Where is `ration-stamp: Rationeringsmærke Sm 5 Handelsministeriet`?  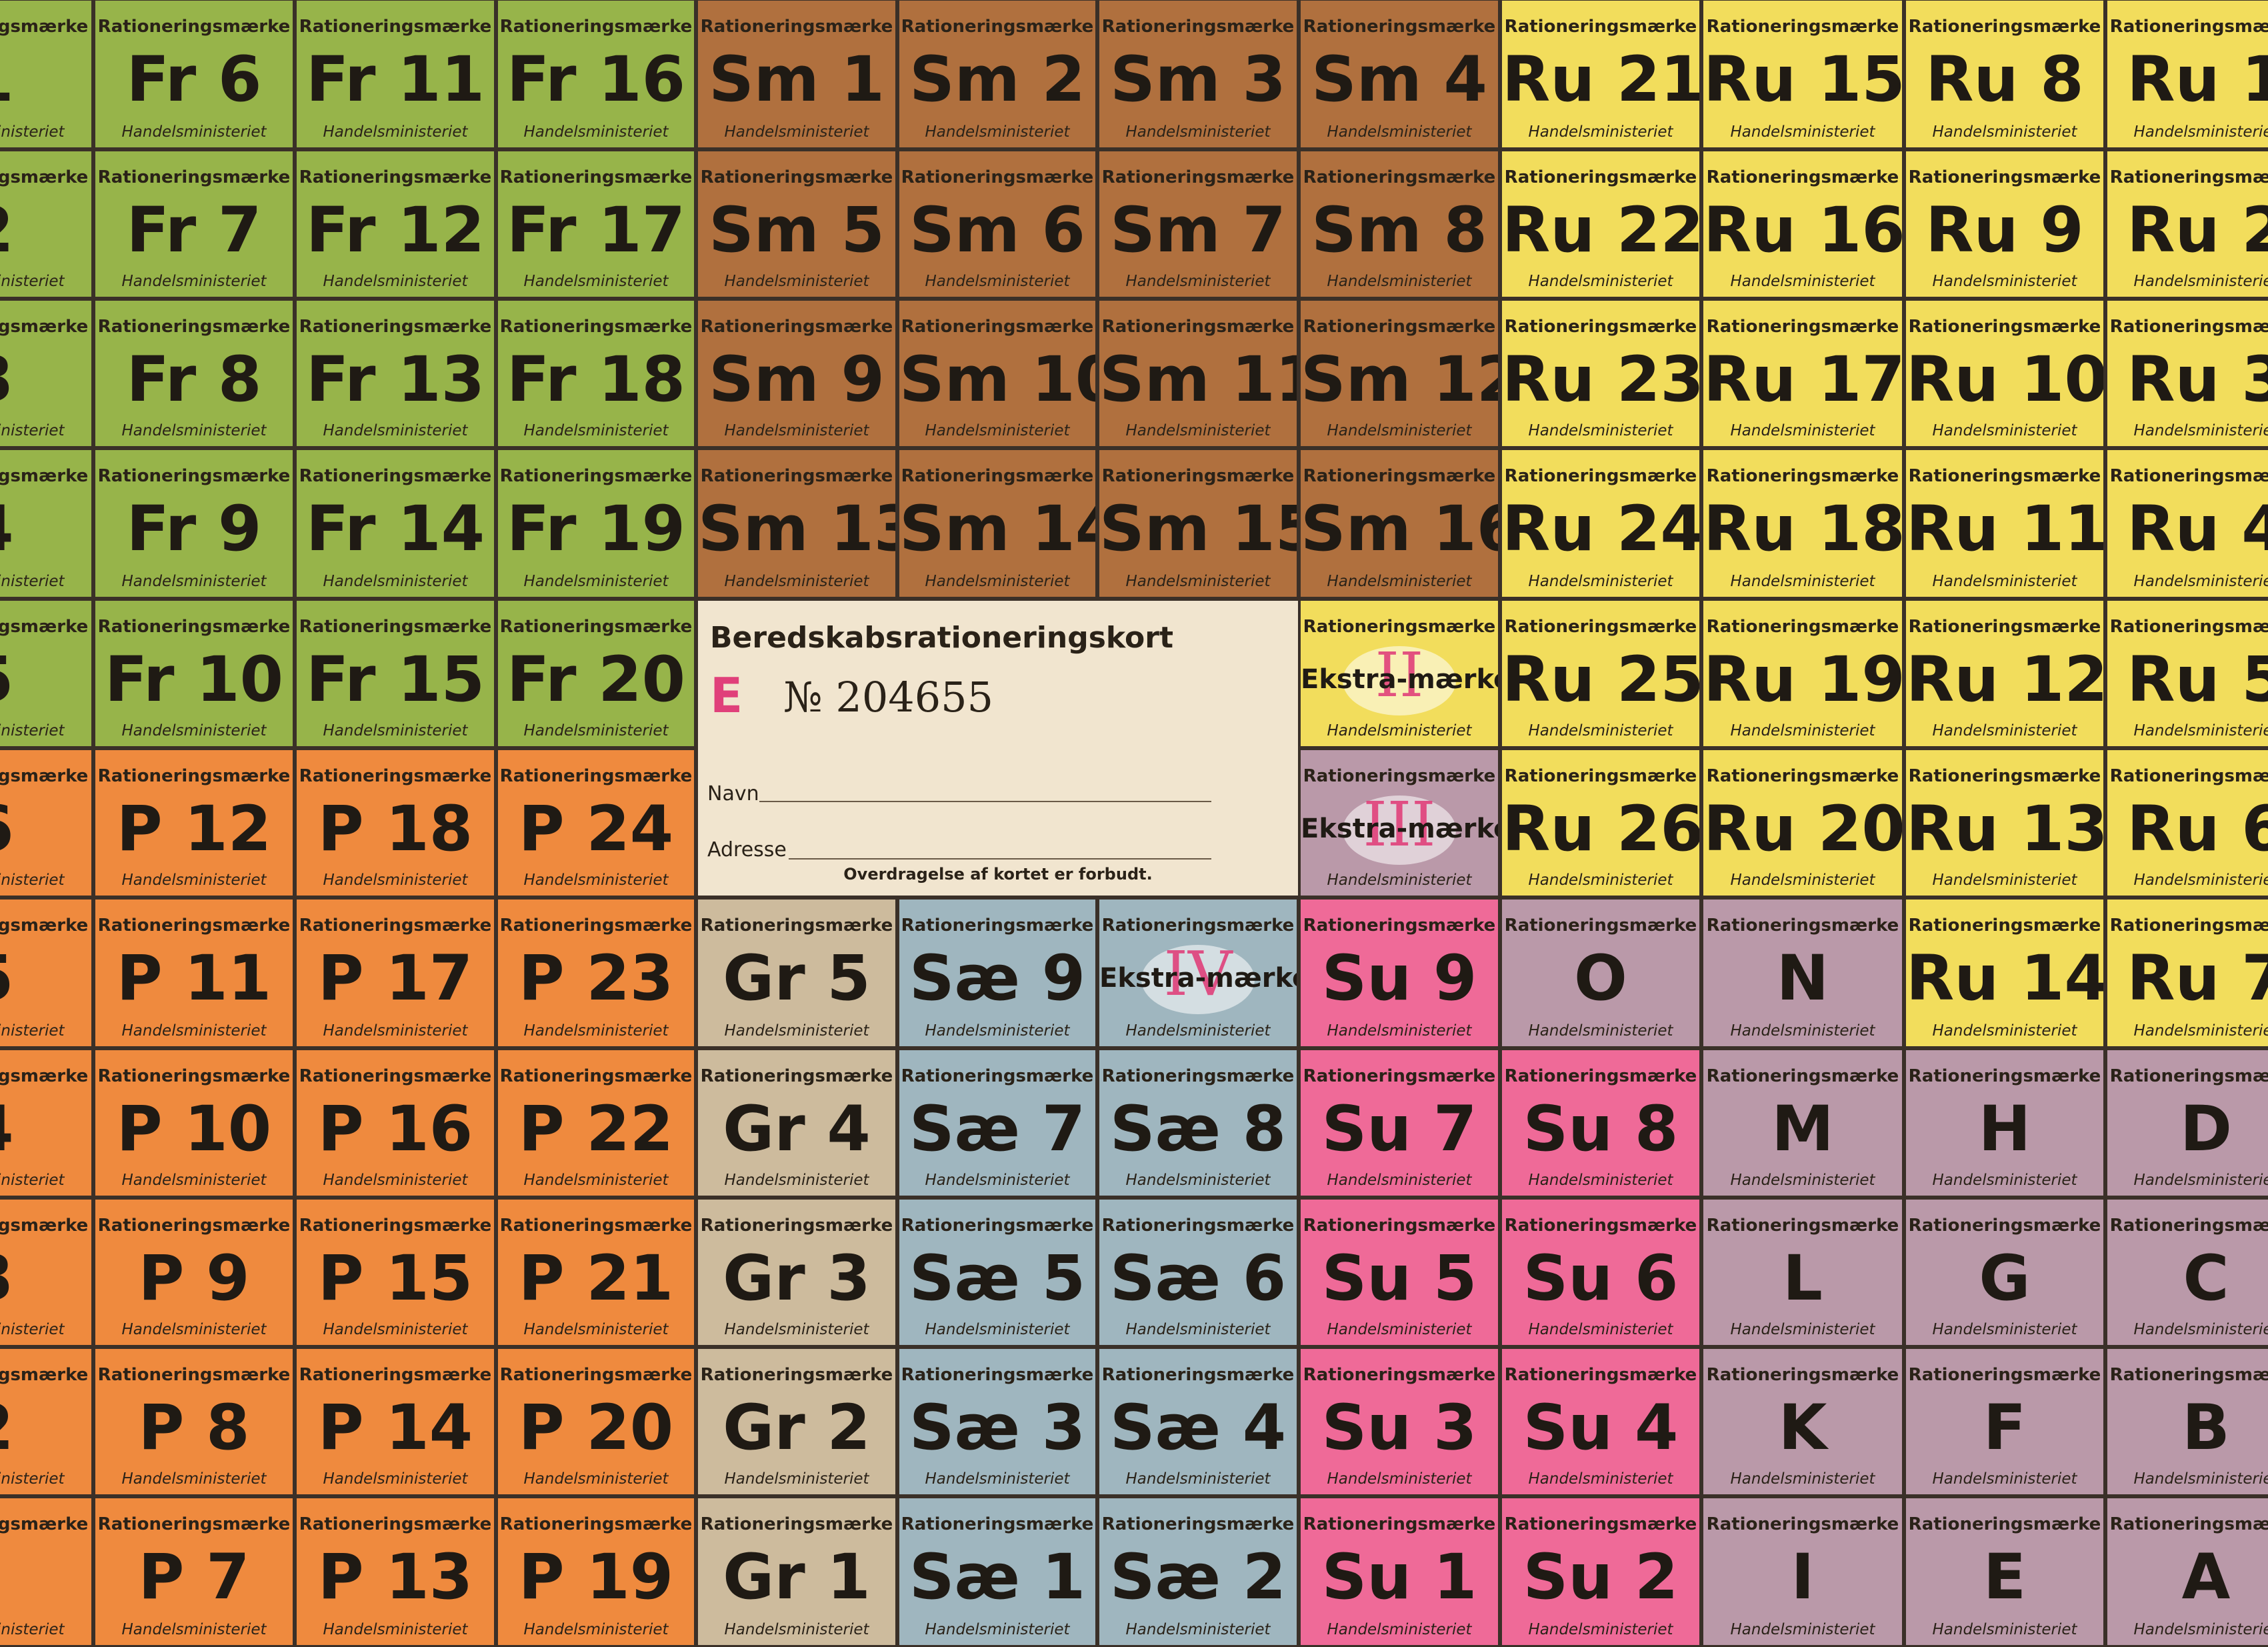 ration-stamp: Rationeringsmærke Sm 5 Handelsministeriet is located at coordinates (796, 224).